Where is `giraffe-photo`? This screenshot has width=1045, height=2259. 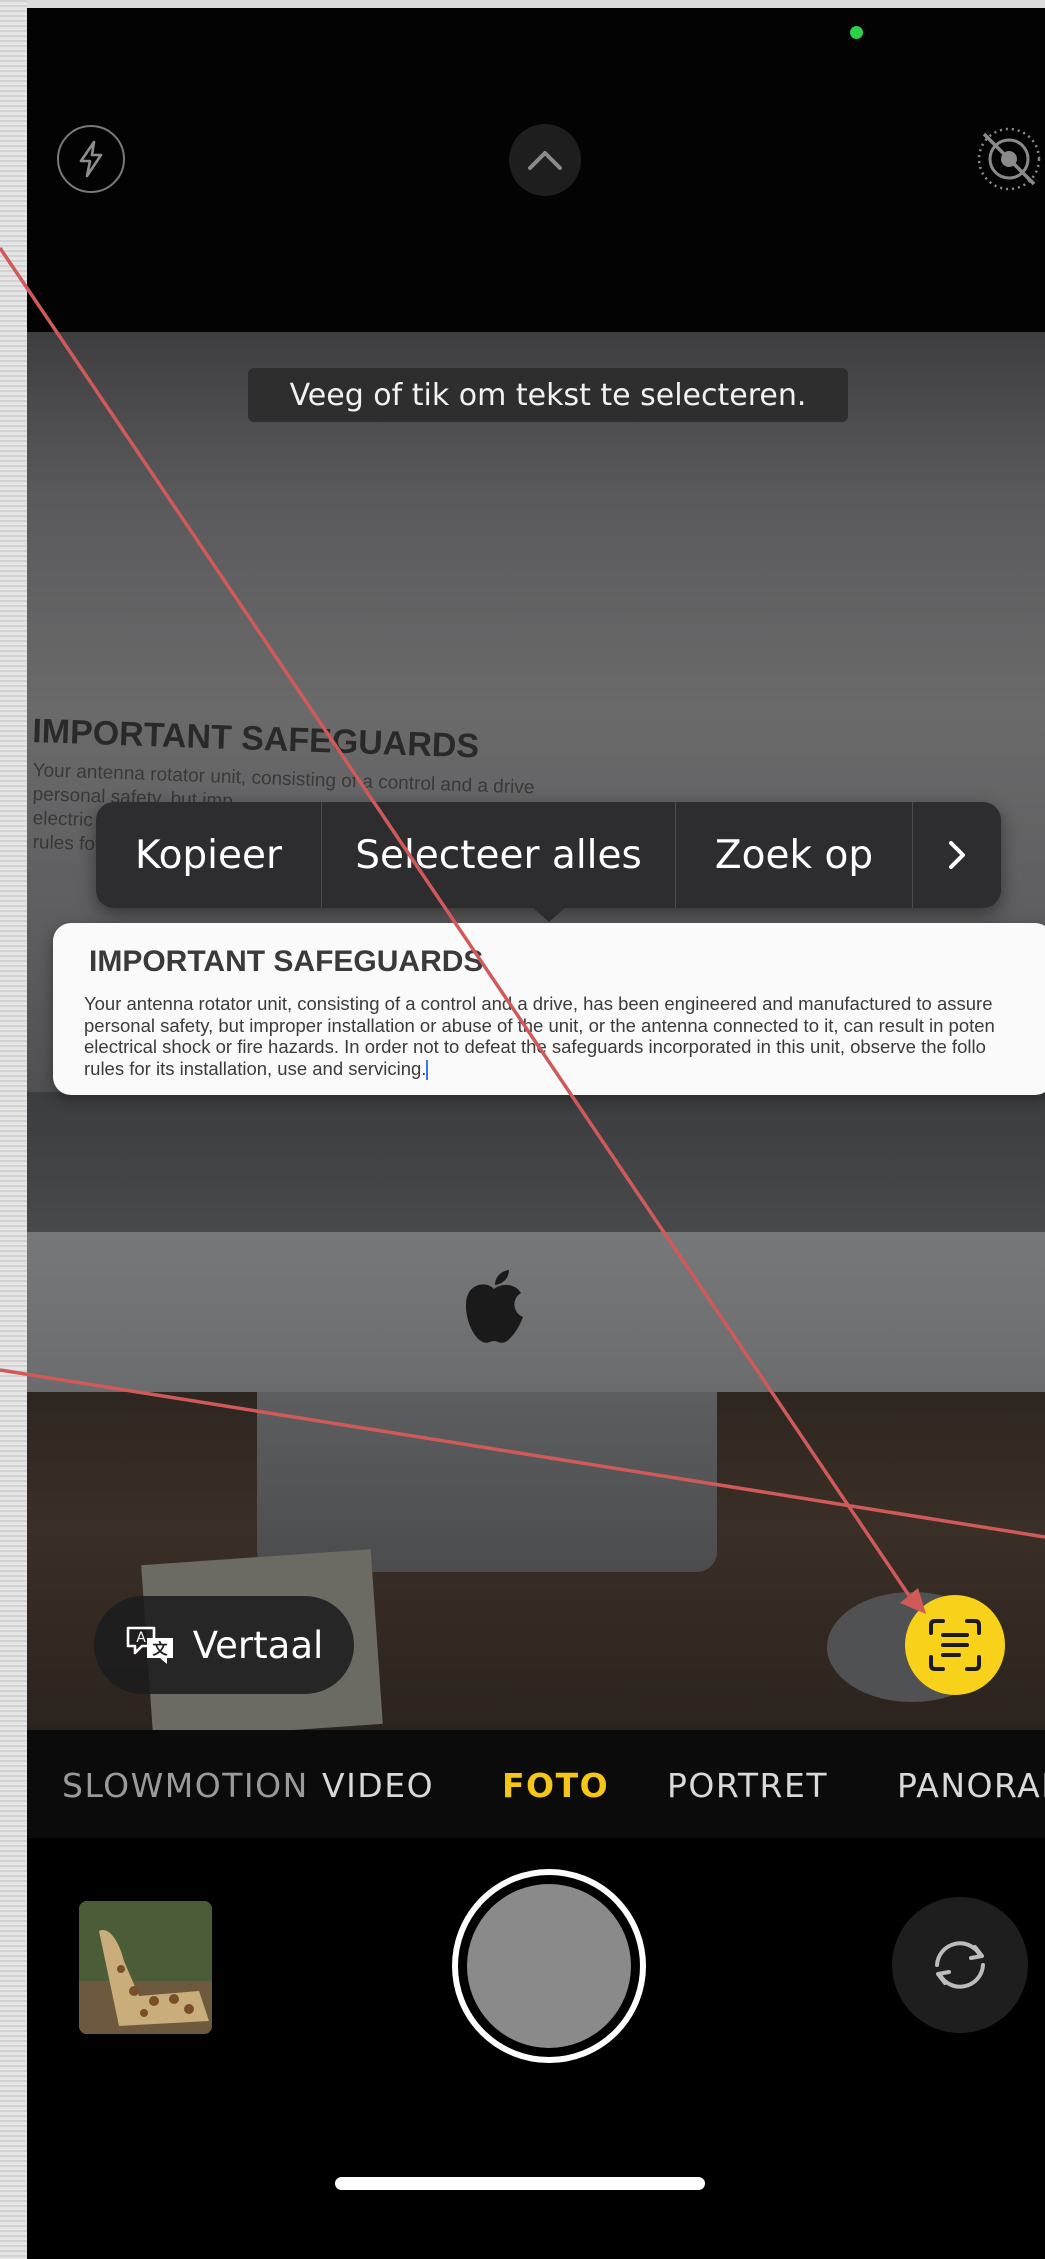 giraffe-photo is located at coordinates (145, 1967).